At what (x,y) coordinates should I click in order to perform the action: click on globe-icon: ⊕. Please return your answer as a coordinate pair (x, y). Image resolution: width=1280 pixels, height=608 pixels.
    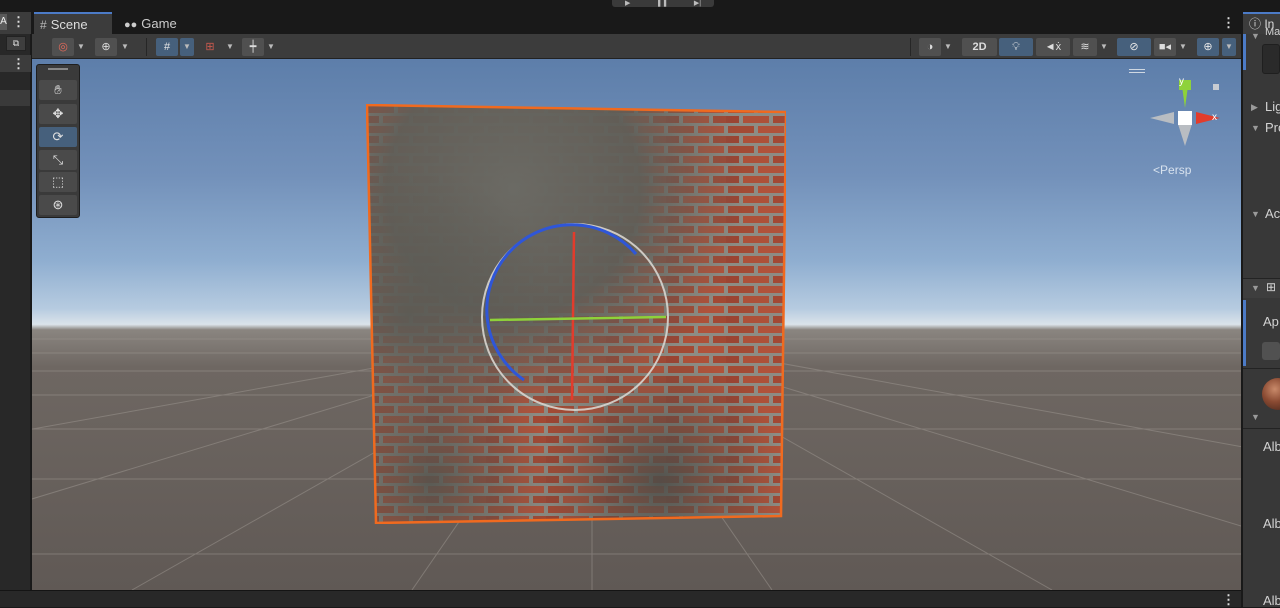
    Looking at the image, I should click on (106, 47).